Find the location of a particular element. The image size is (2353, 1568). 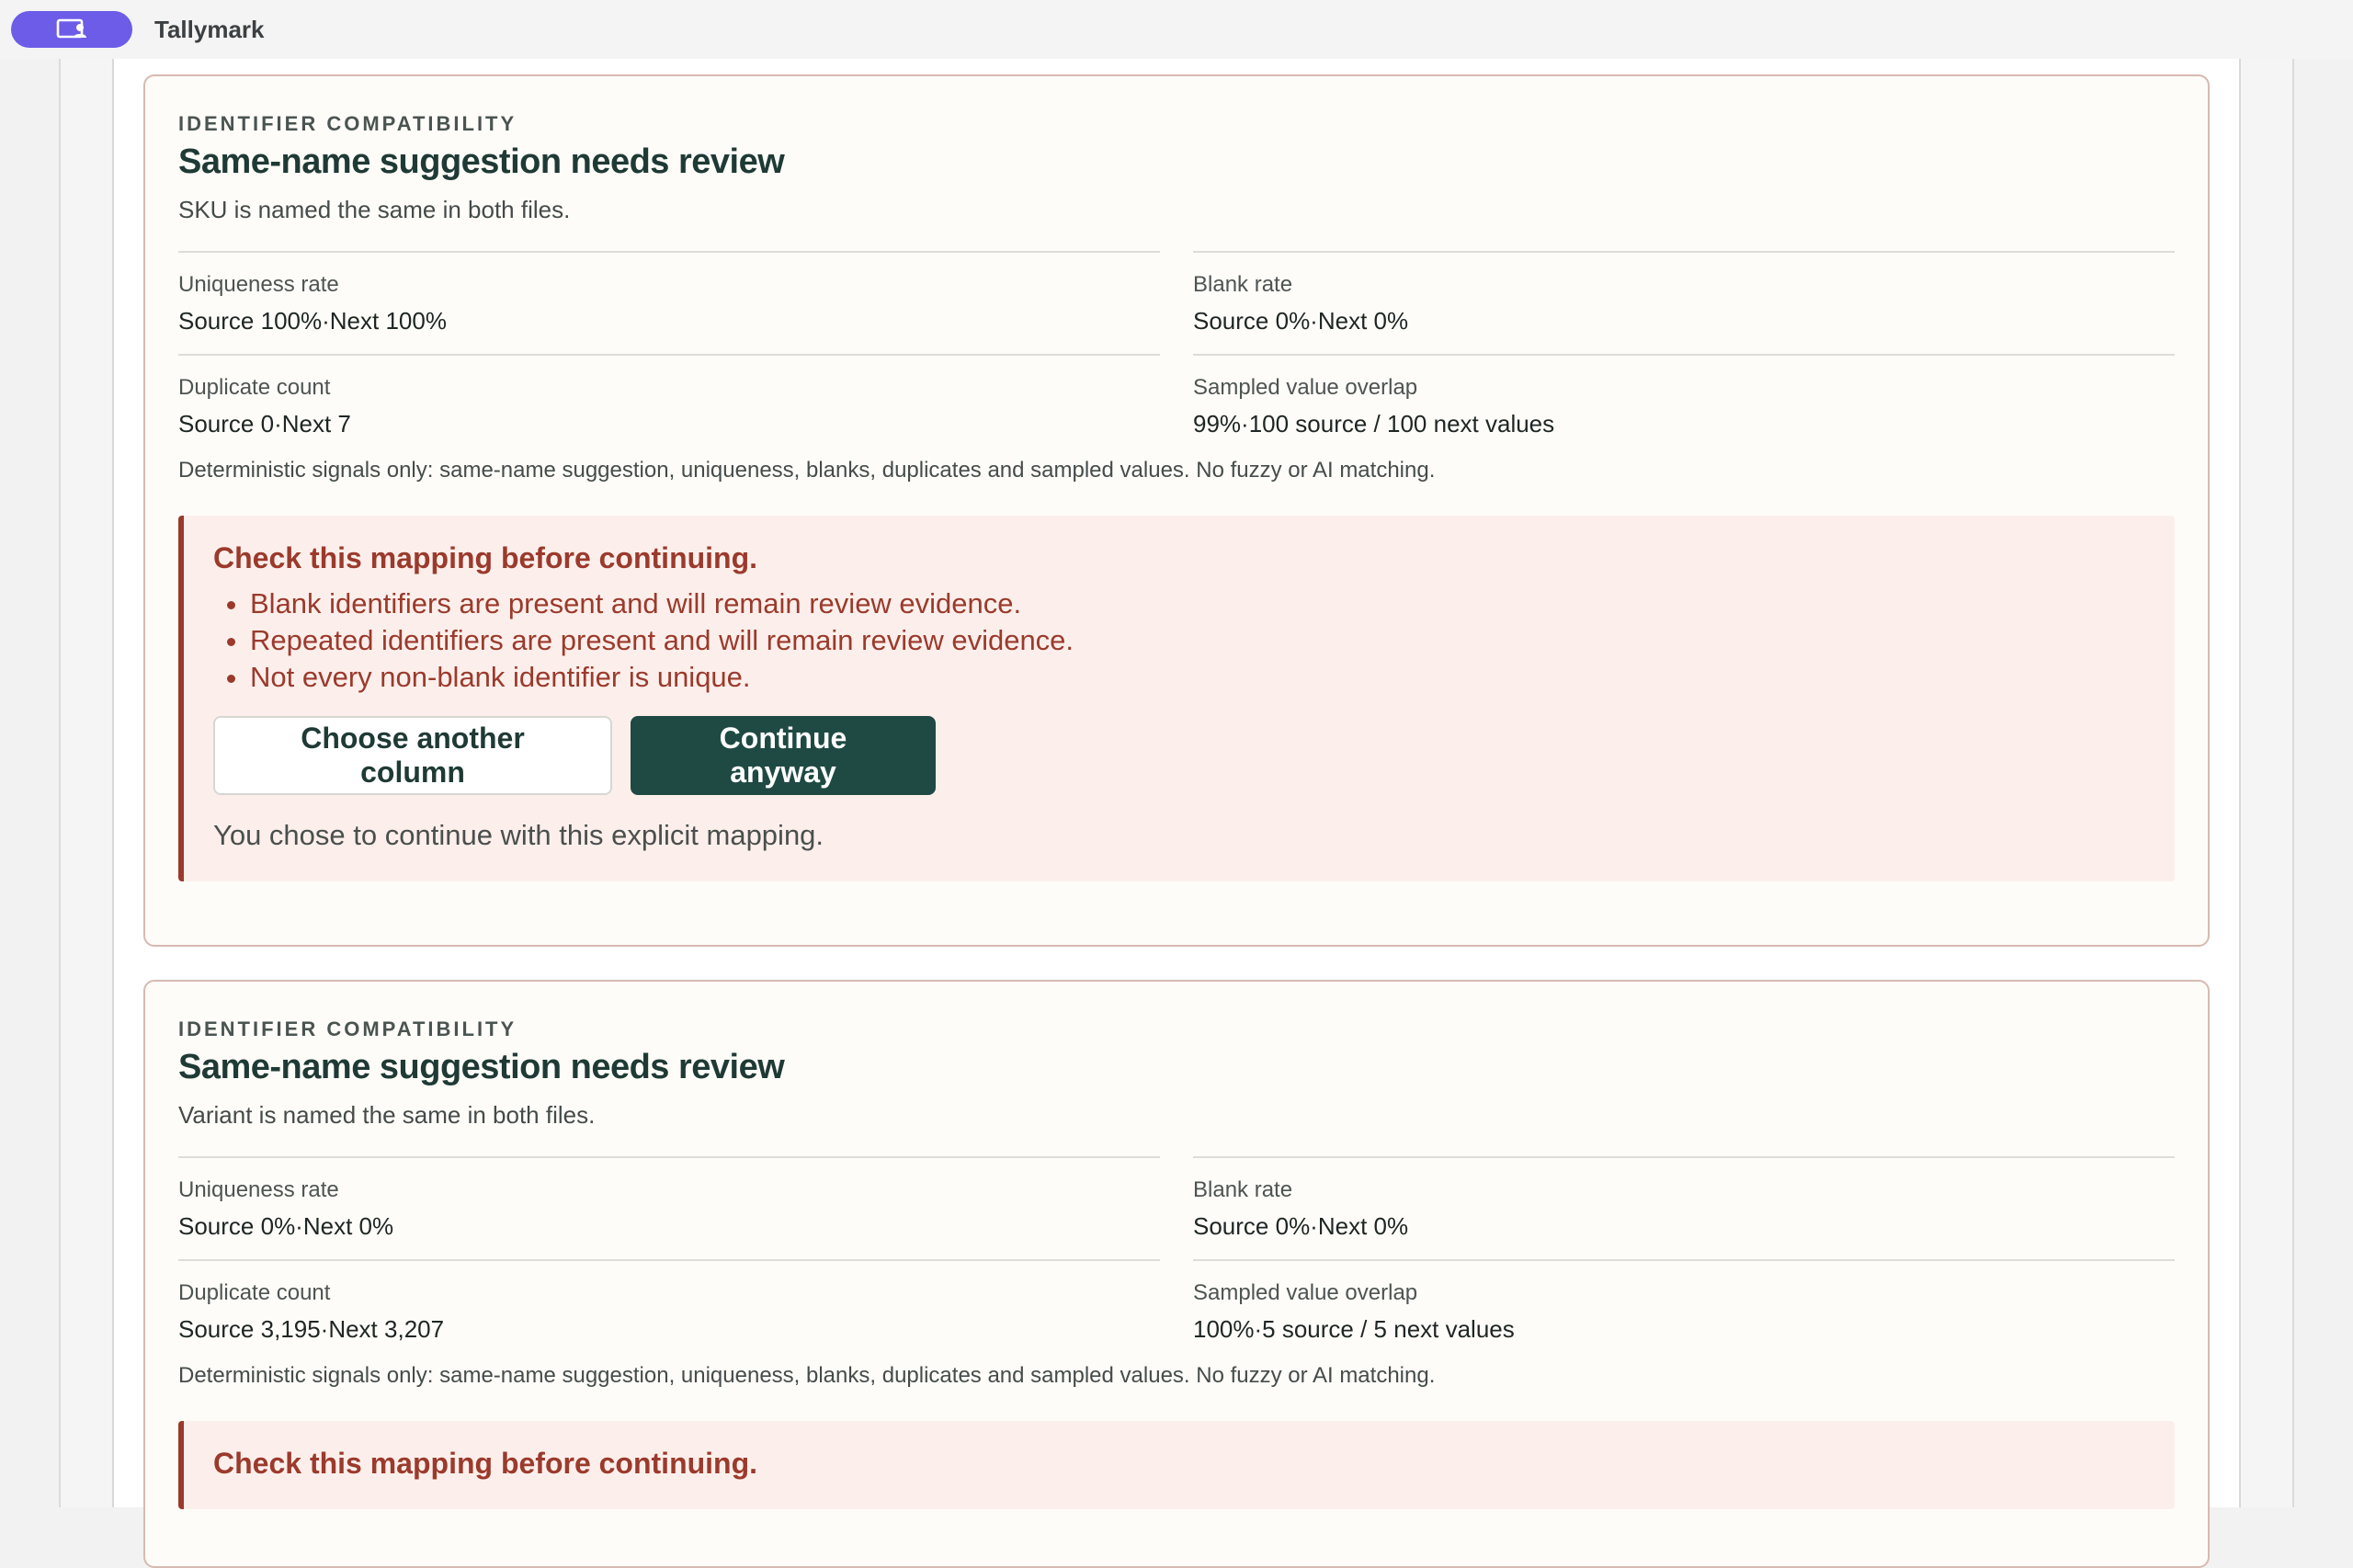

metric-value: Source 3,195·Next 3,207 is located at coordinates (311, 1329).